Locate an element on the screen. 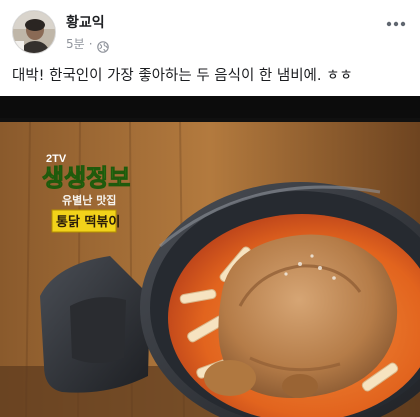 The image size is (420, 417). show-title: 생생정보 is located at coordinates (86, 178).